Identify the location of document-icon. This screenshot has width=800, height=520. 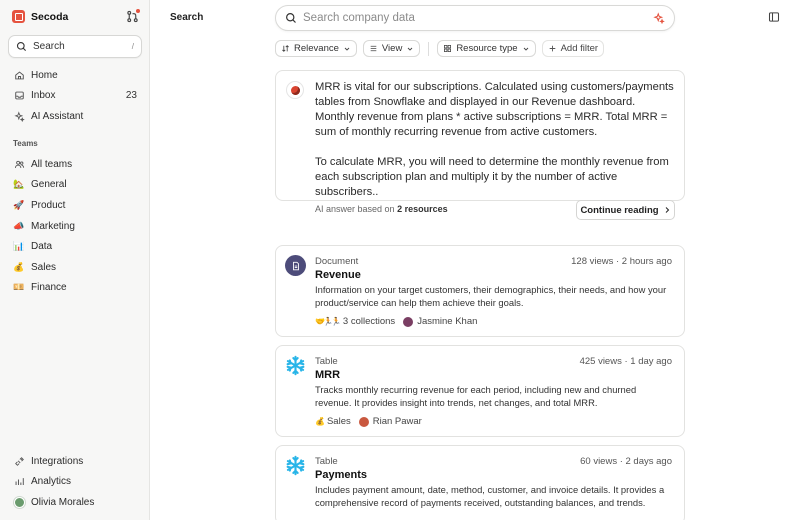
(295, 265).